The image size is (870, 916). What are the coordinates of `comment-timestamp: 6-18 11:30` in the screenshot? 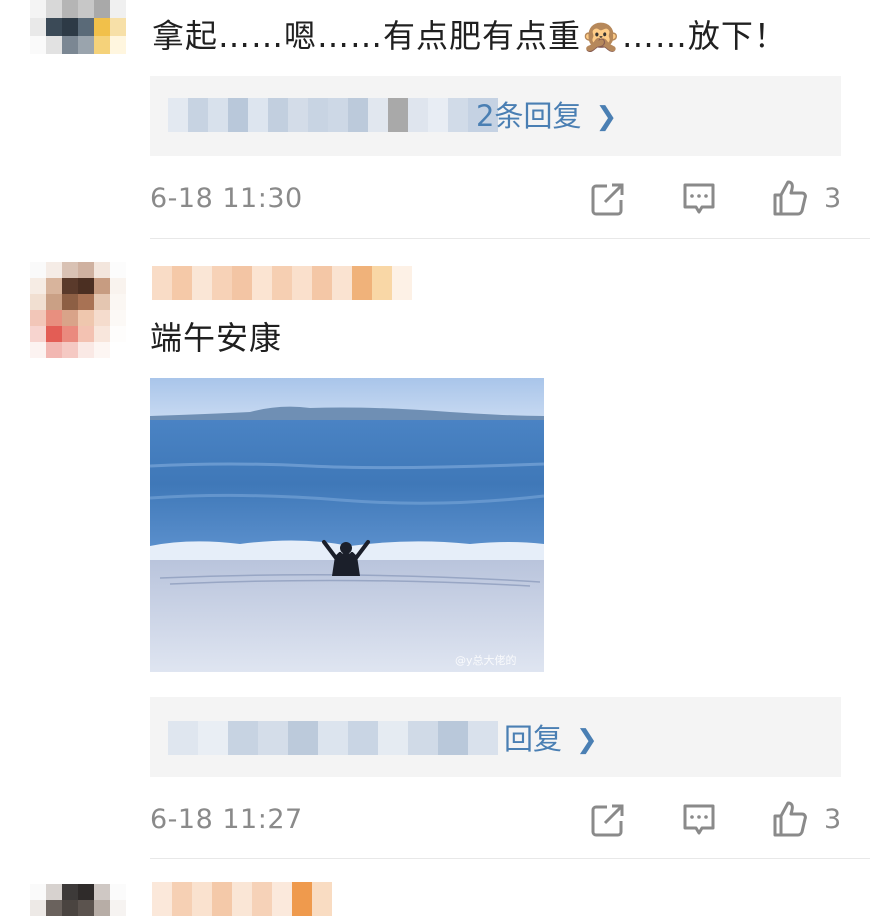 It's located at (226, 198).